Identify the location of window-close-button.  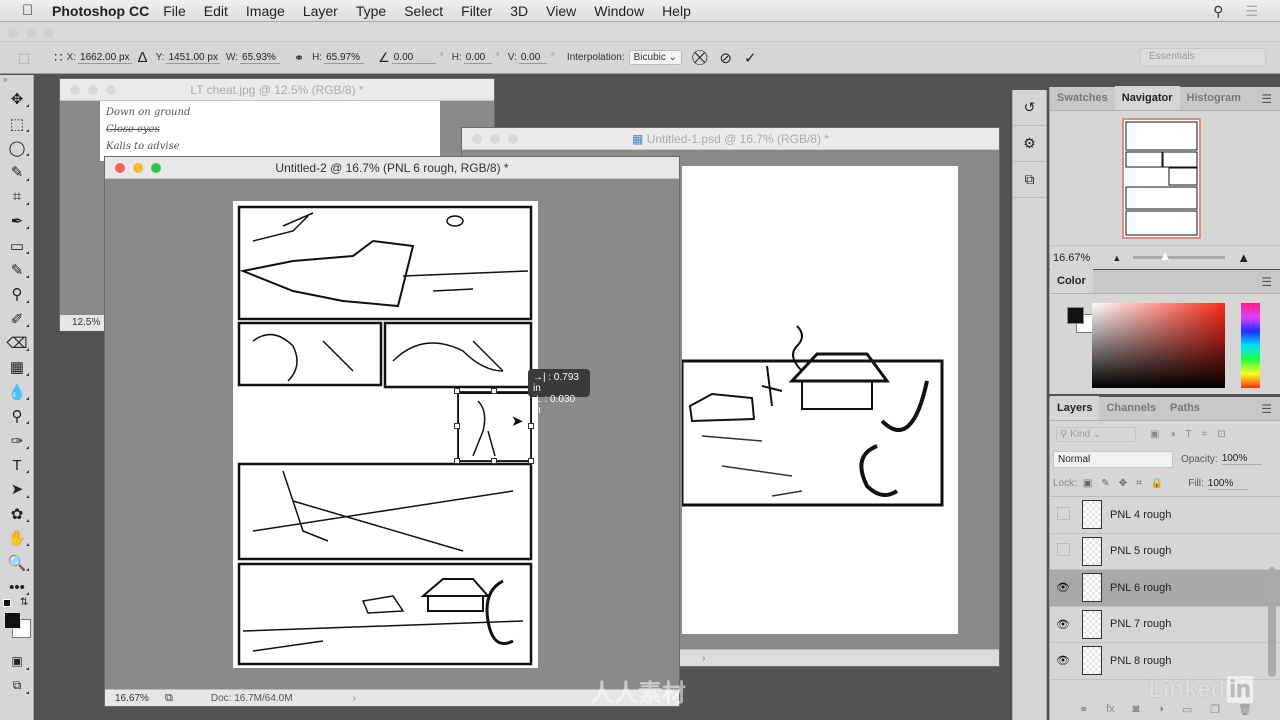
(13, 33).